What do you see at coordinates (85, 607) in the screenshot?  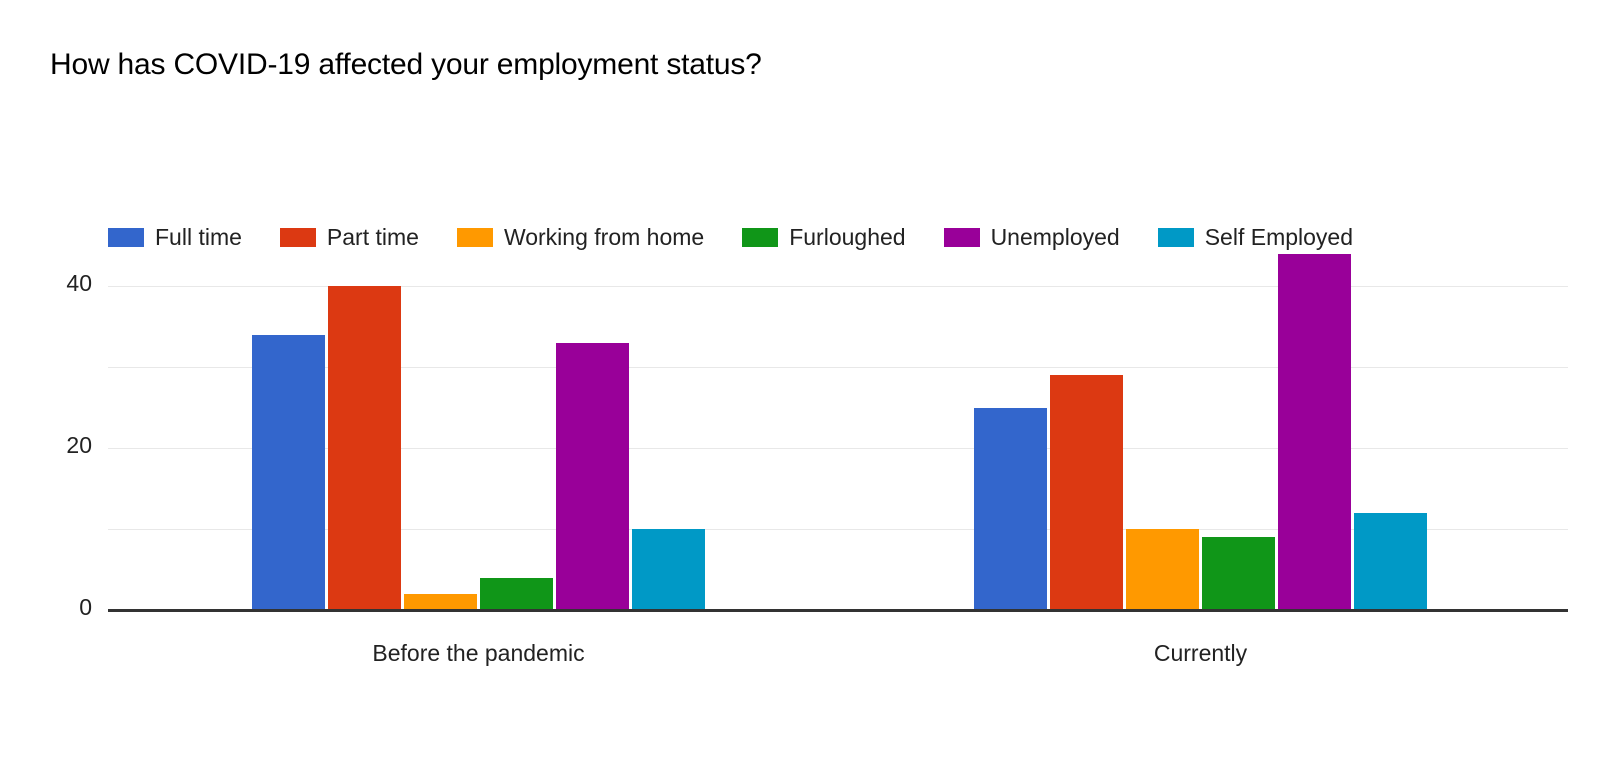 I see `y-axis-tick-label: 0` at bounding box center [85, 607].